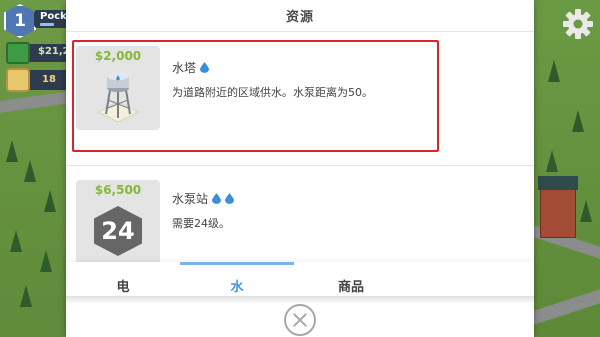  I want to click on xp-bar, so click(47, 24).